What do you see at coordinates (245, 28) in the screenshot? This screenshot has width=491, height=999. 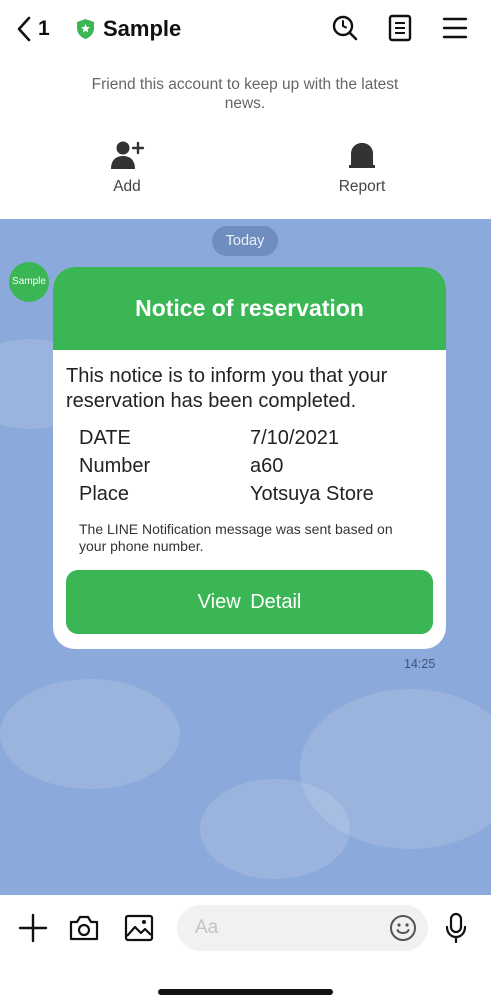 I see `header: 1 Sample` at bounding box center [245, 28].